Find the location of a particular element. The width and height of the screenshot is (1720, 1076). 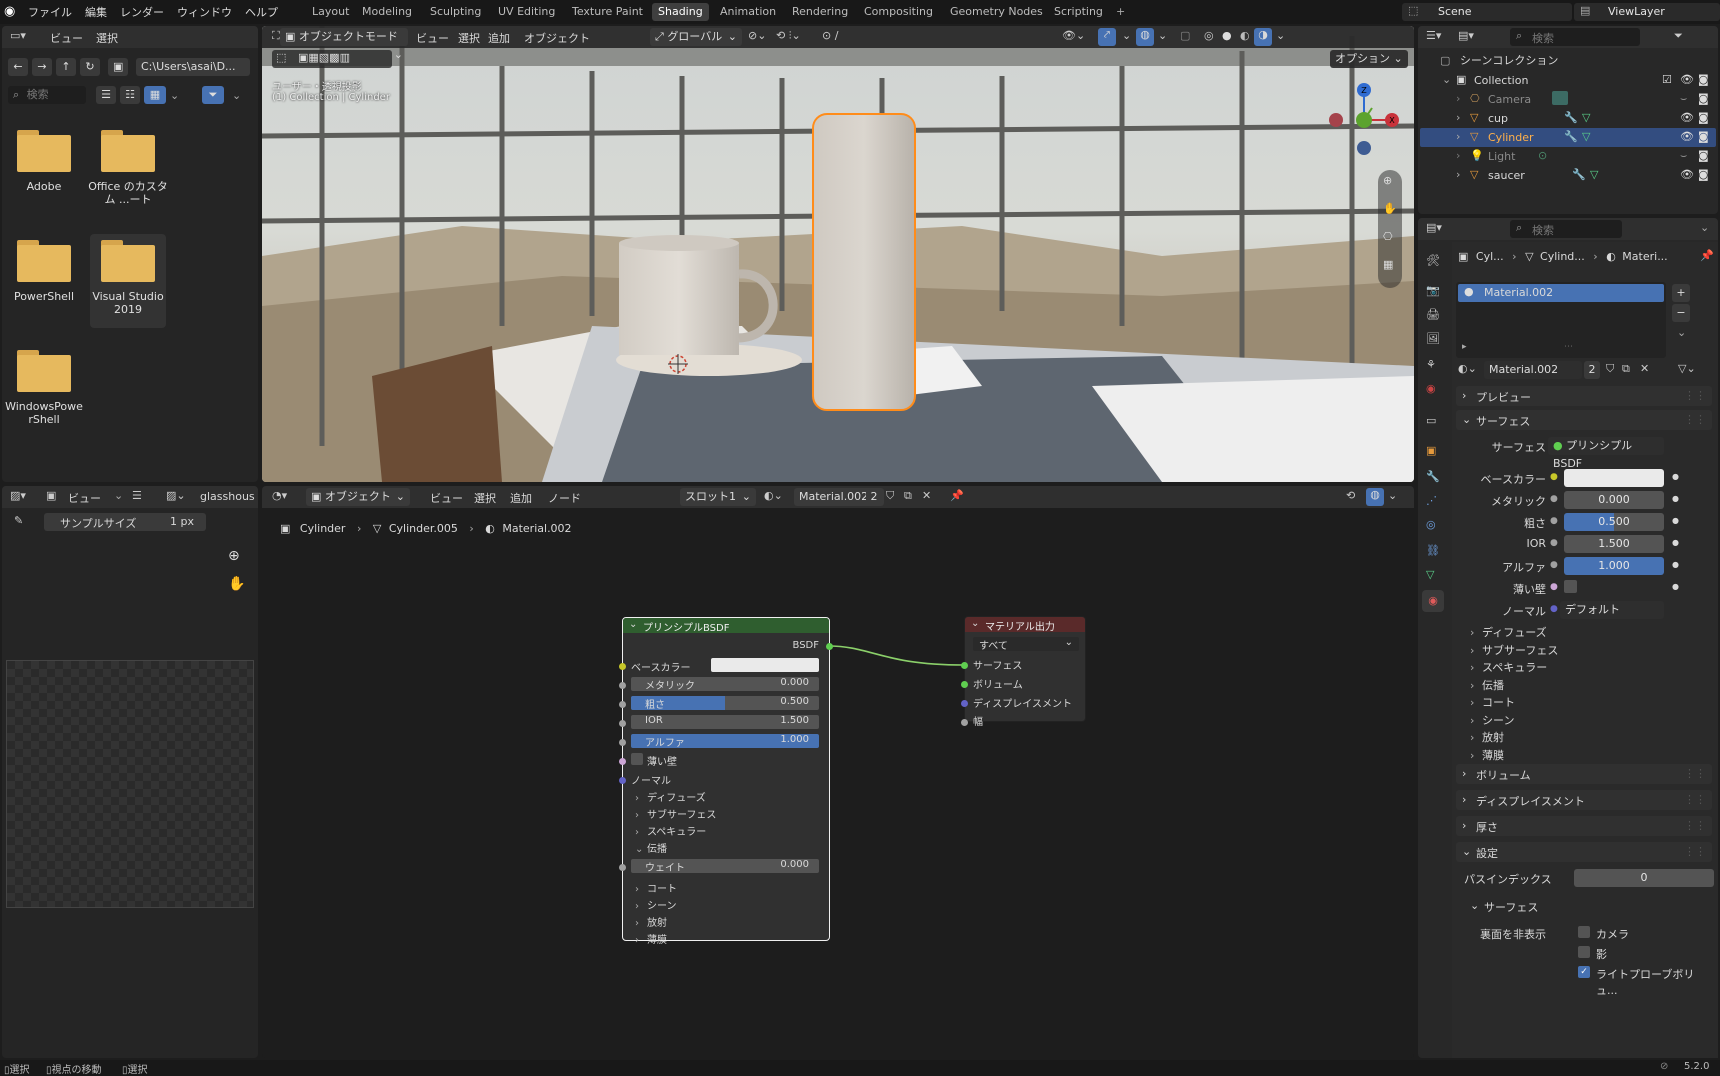

overlay-toggle-icon: ◍ is located at coordinates (1145, 37).